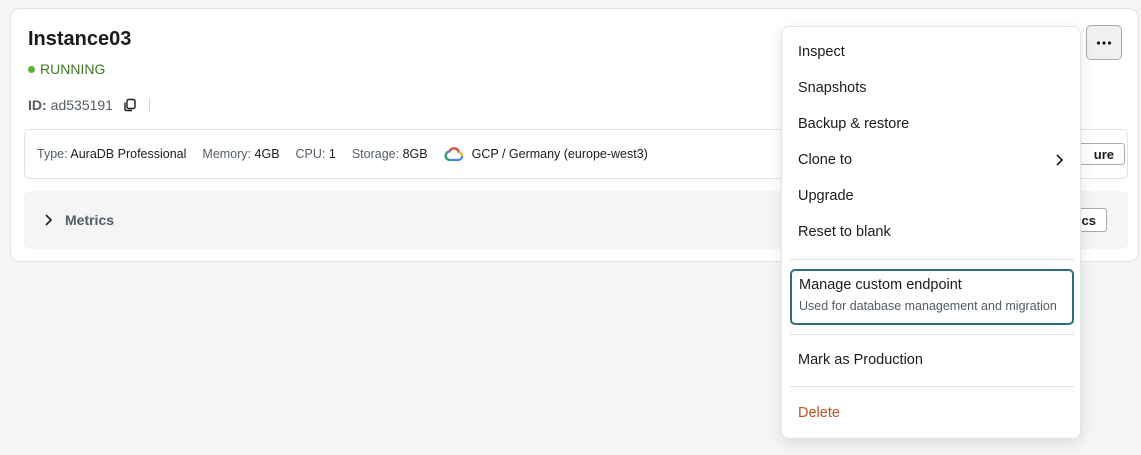  Describe the element at coordinates (559, 154) in the screenshot. I see `region-text: GCP / Germany (europe-west3)` at that location.